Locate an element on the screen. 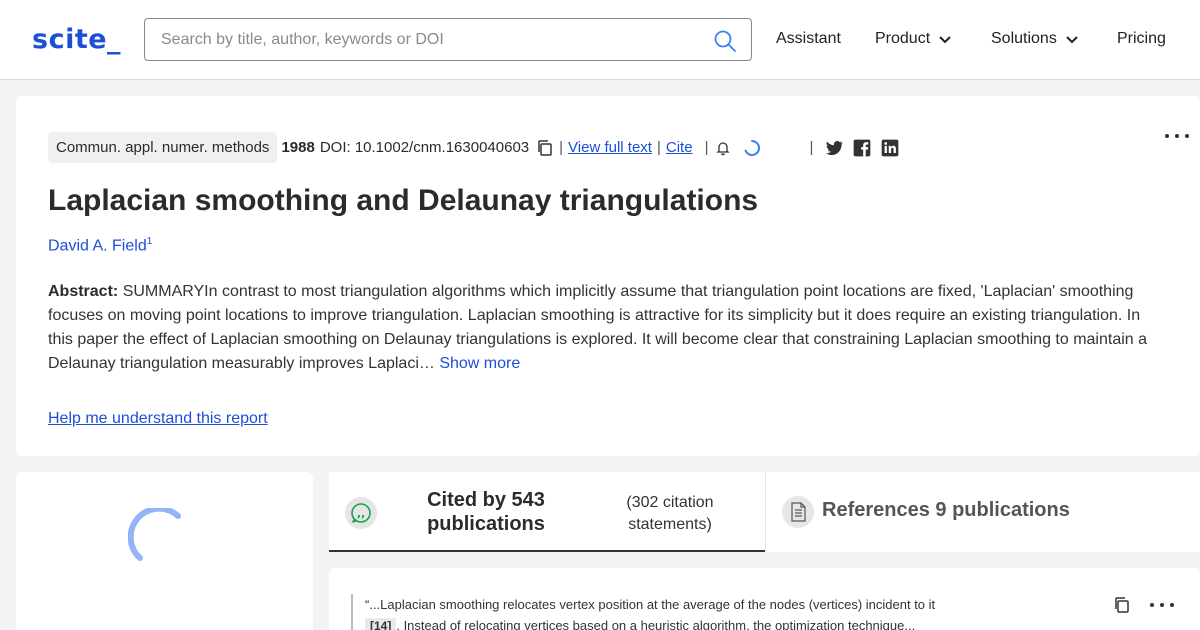 The width and height of the screenshot is (1200, 630). reference-tag: [14] is located at coordinates (381, 624).